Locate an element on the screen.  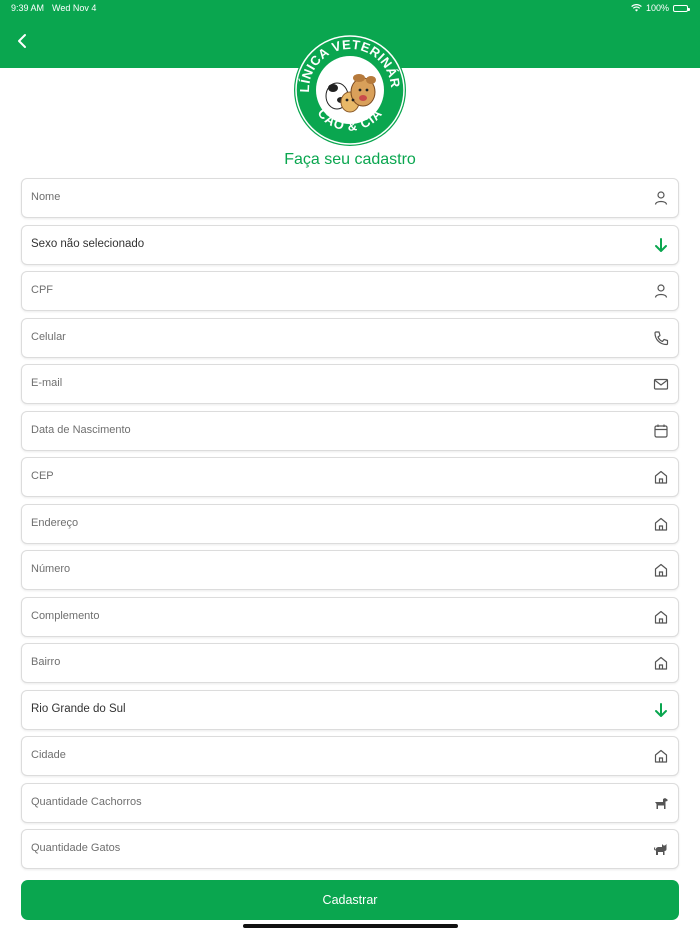
input-numero: Número is located at coordinates (350, 570).